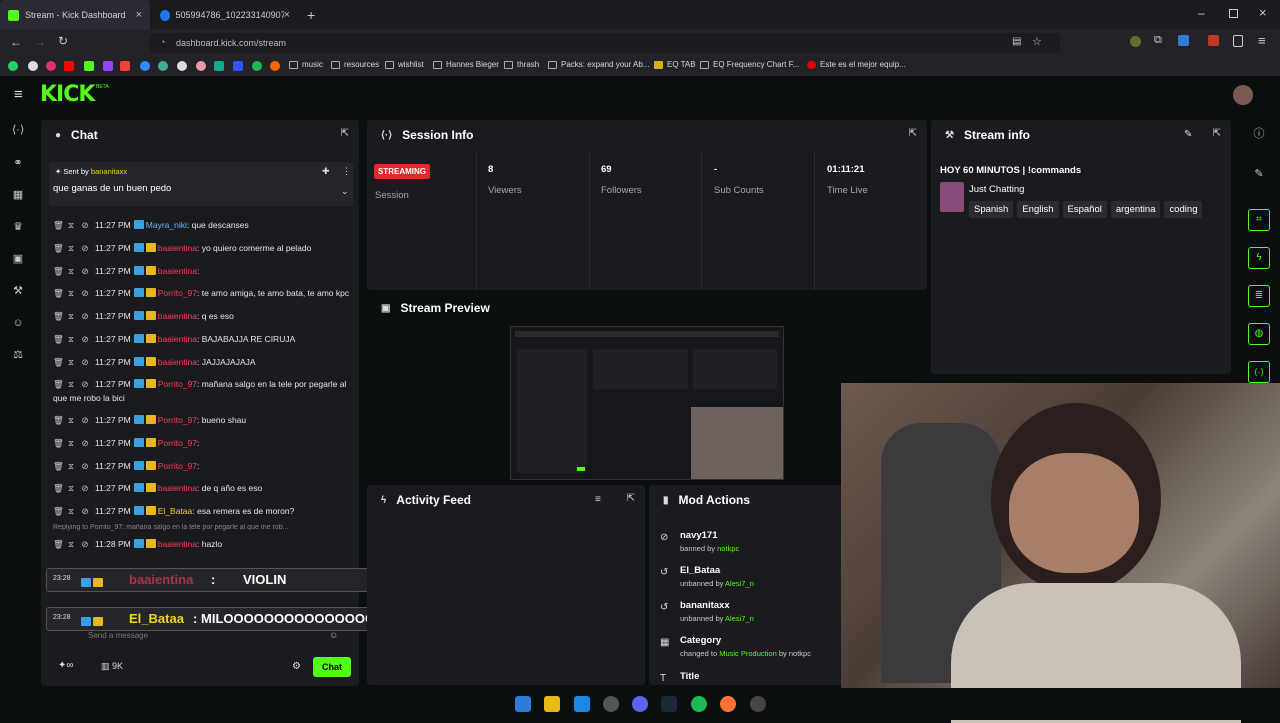  Describe the element at coordinates (1259, 334) in the screenshot. I see `chat-bubble-icon: ◍` at that location.